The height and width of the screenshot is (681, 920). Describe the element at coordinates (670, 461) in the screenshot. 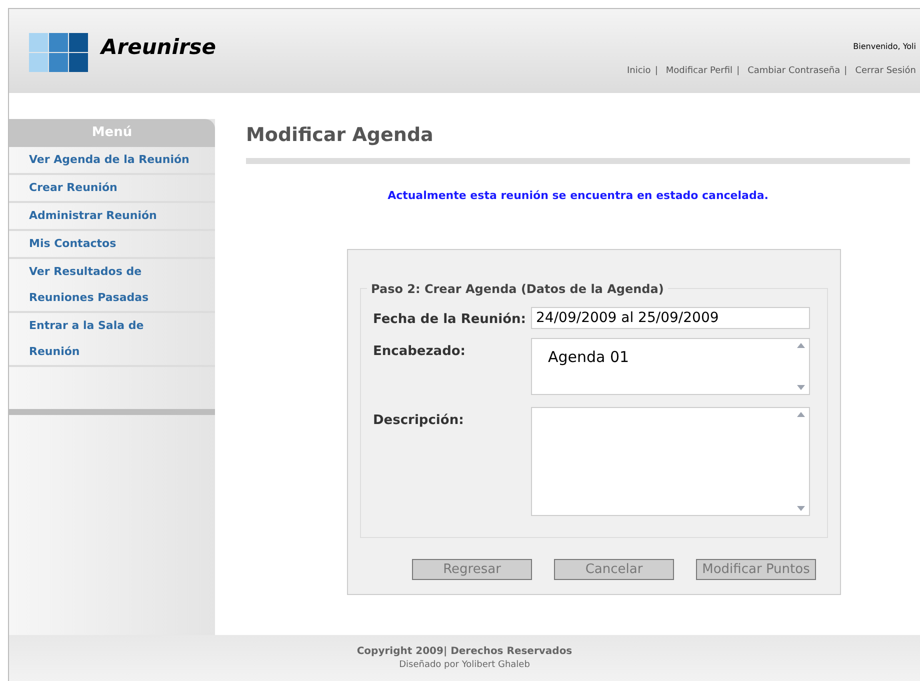

I see `text-area-field` at that location.